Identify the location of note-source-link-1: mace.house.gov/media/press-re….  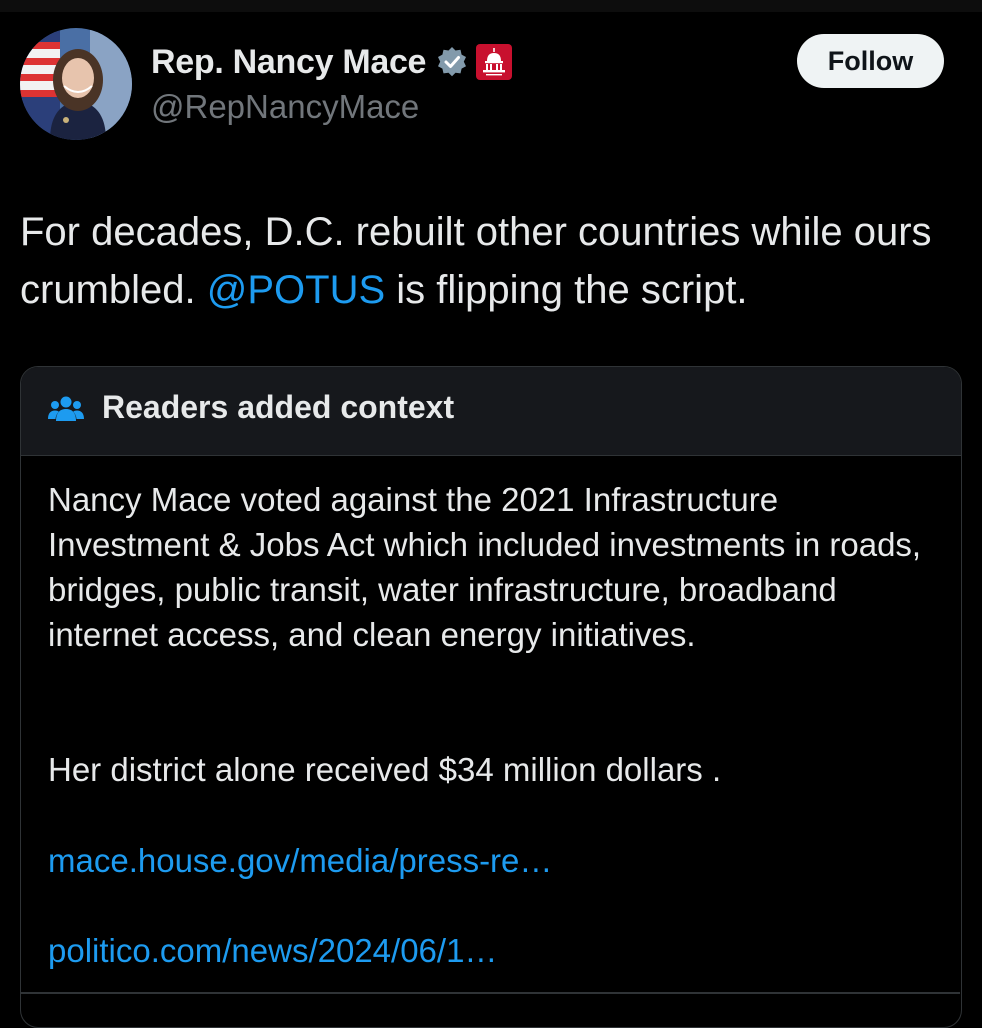
(300, 860).